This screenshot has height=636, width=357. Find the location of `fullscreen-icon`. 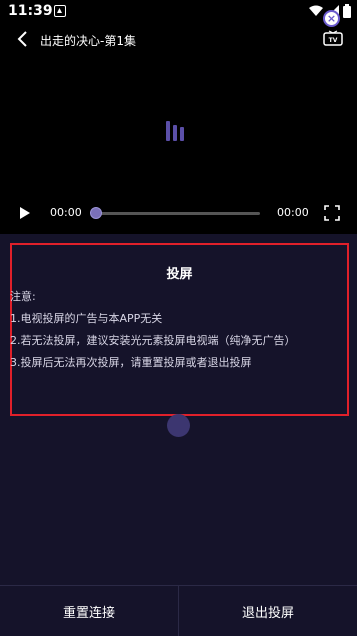

fullscreen-icon is located at coordinates (332, 213).